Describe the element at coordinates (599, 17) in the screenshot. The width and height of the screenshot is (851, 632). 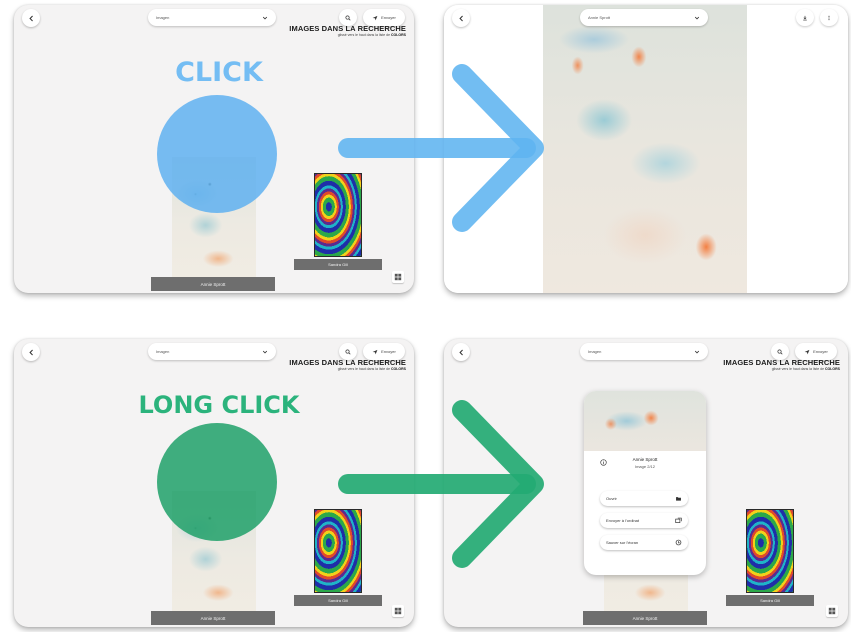
I see `search-value: Annie Sprott` at that location.